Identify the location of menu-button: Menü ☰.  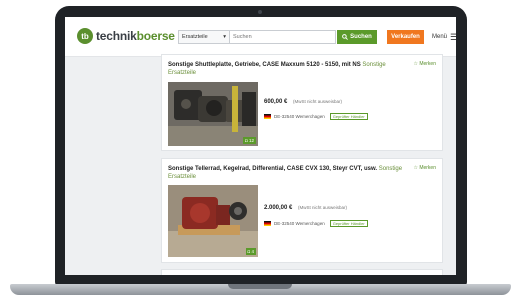
(444, 37).